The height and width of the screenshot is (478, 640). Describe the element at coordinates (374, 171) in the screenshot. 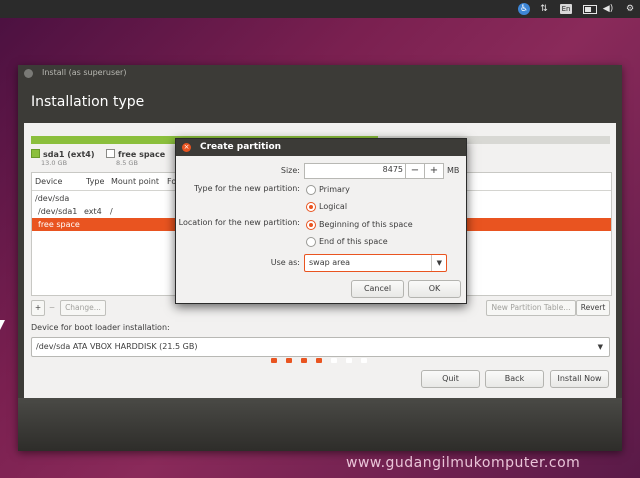

I see `size-spinner: 8475 − +` at that location.